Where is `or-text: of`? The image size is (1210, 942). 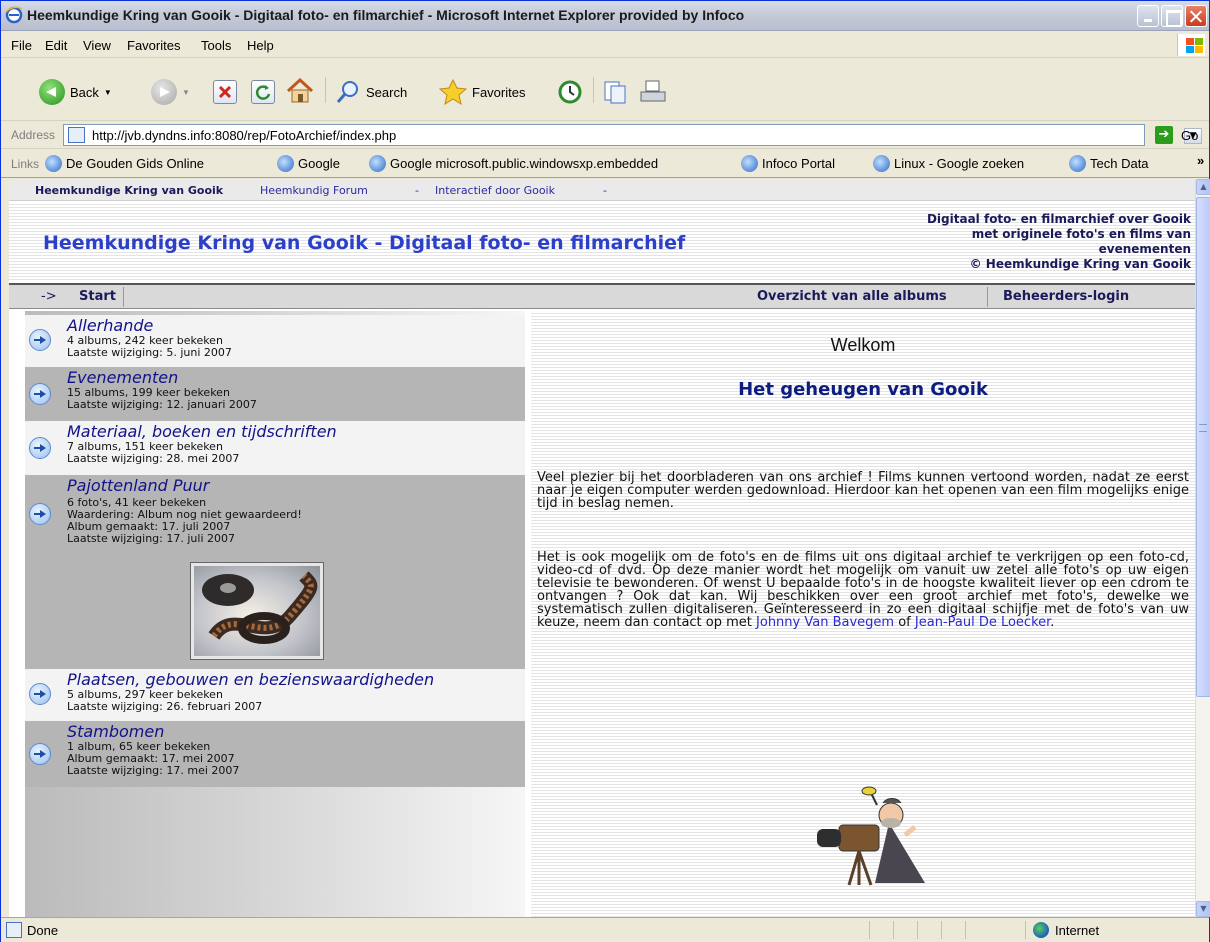
or-text: of is located at coordinates (904, 622).